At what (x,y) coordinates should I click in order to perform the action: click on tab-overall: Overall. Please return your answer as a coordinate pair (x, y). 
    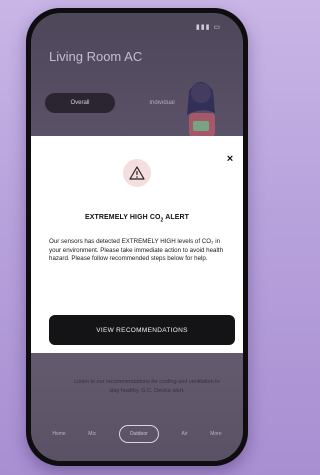
    Looking at the image, I should click on (80, 103).